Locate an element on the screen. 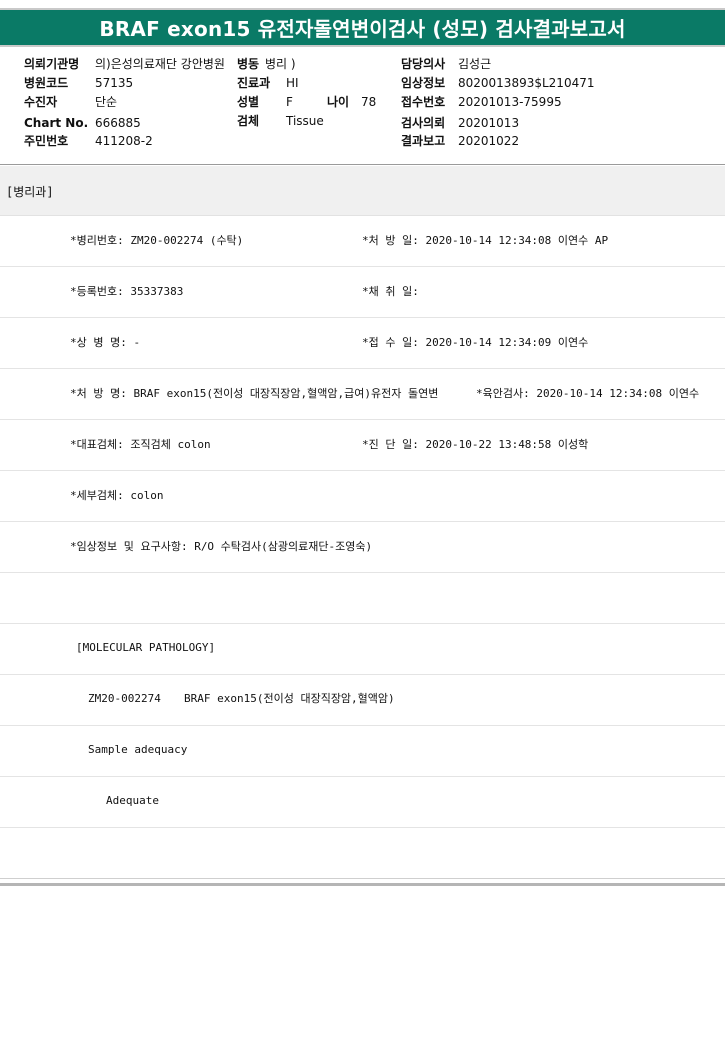 This screenshot has height=1040, width=725. test-code: ZM20-002274 is located at coordinates (124, 698).